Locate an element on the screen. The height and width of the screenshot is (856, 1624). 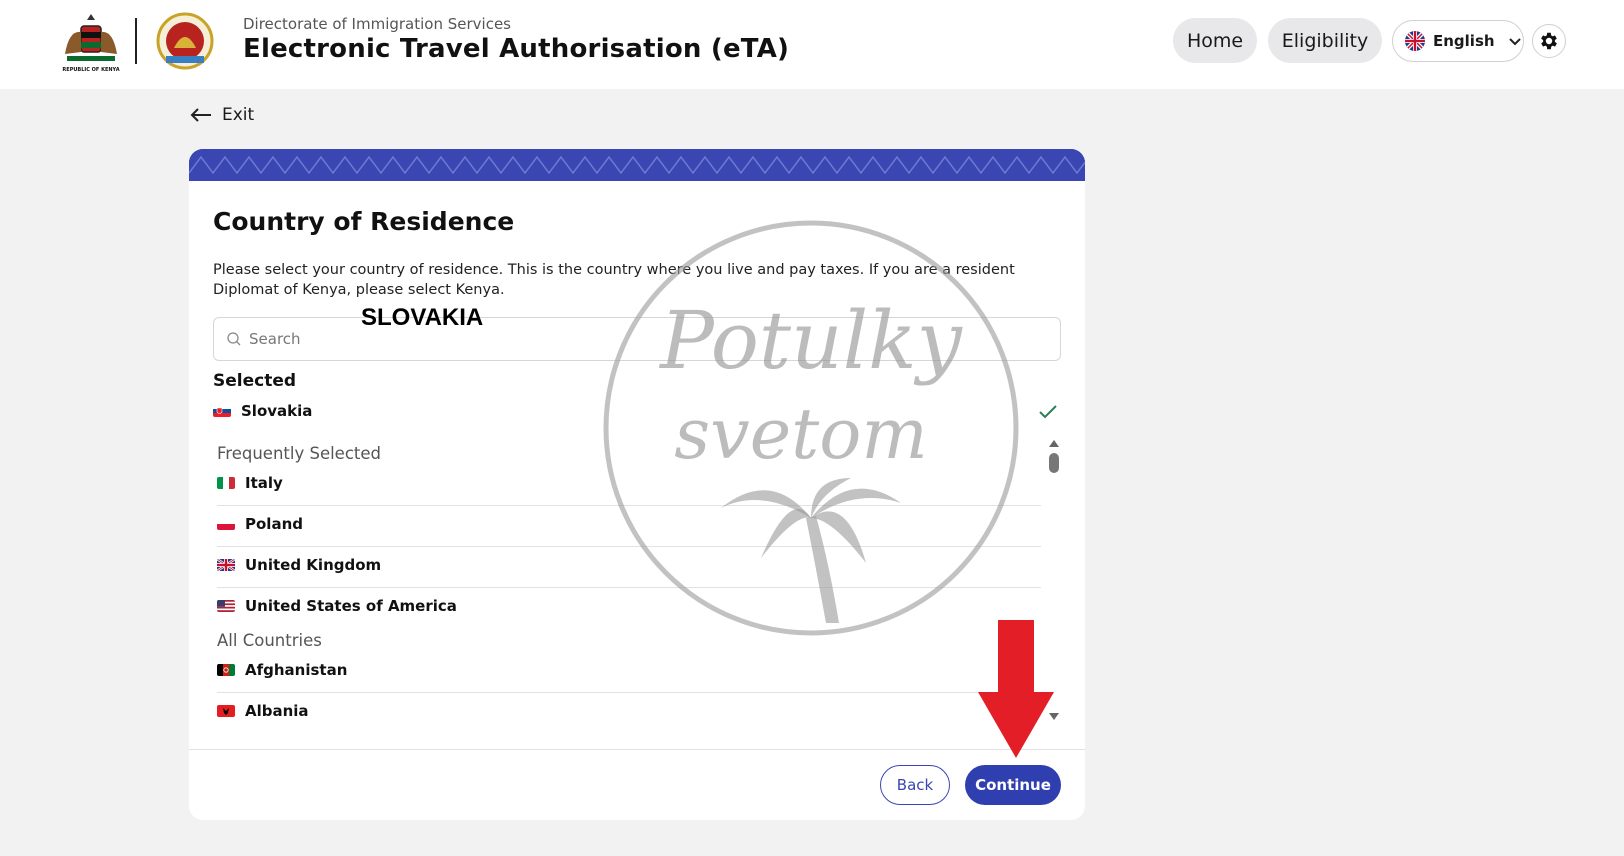
language-selector: English is located at coordinates (1458, 41).